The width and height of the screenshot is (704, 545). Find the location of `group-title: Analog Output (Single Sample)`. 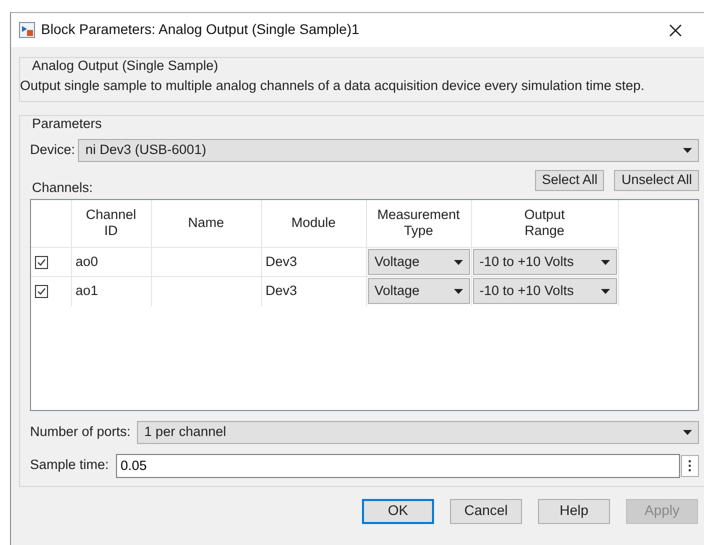

group-title: Analog Output (Single Sample) is located at coordinates (125, 66).